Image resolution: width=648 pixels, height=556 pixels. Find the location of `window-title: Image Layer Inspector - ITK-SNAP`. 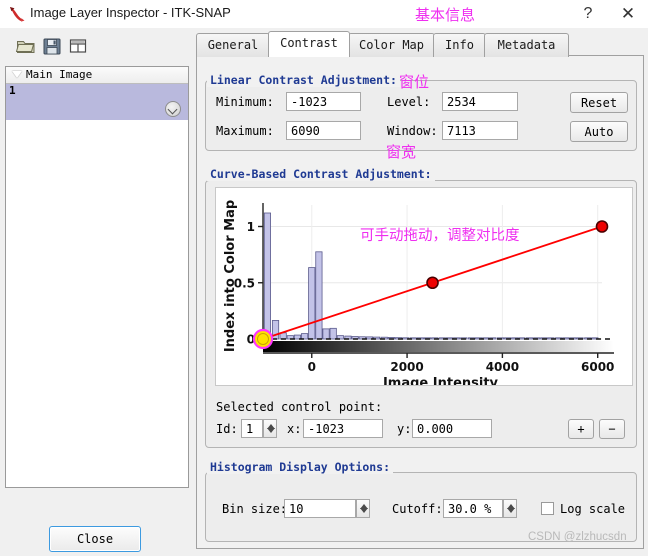

window-title: Image Layer Inspector - ITK-SNAP is located at coordinates (130, 12).